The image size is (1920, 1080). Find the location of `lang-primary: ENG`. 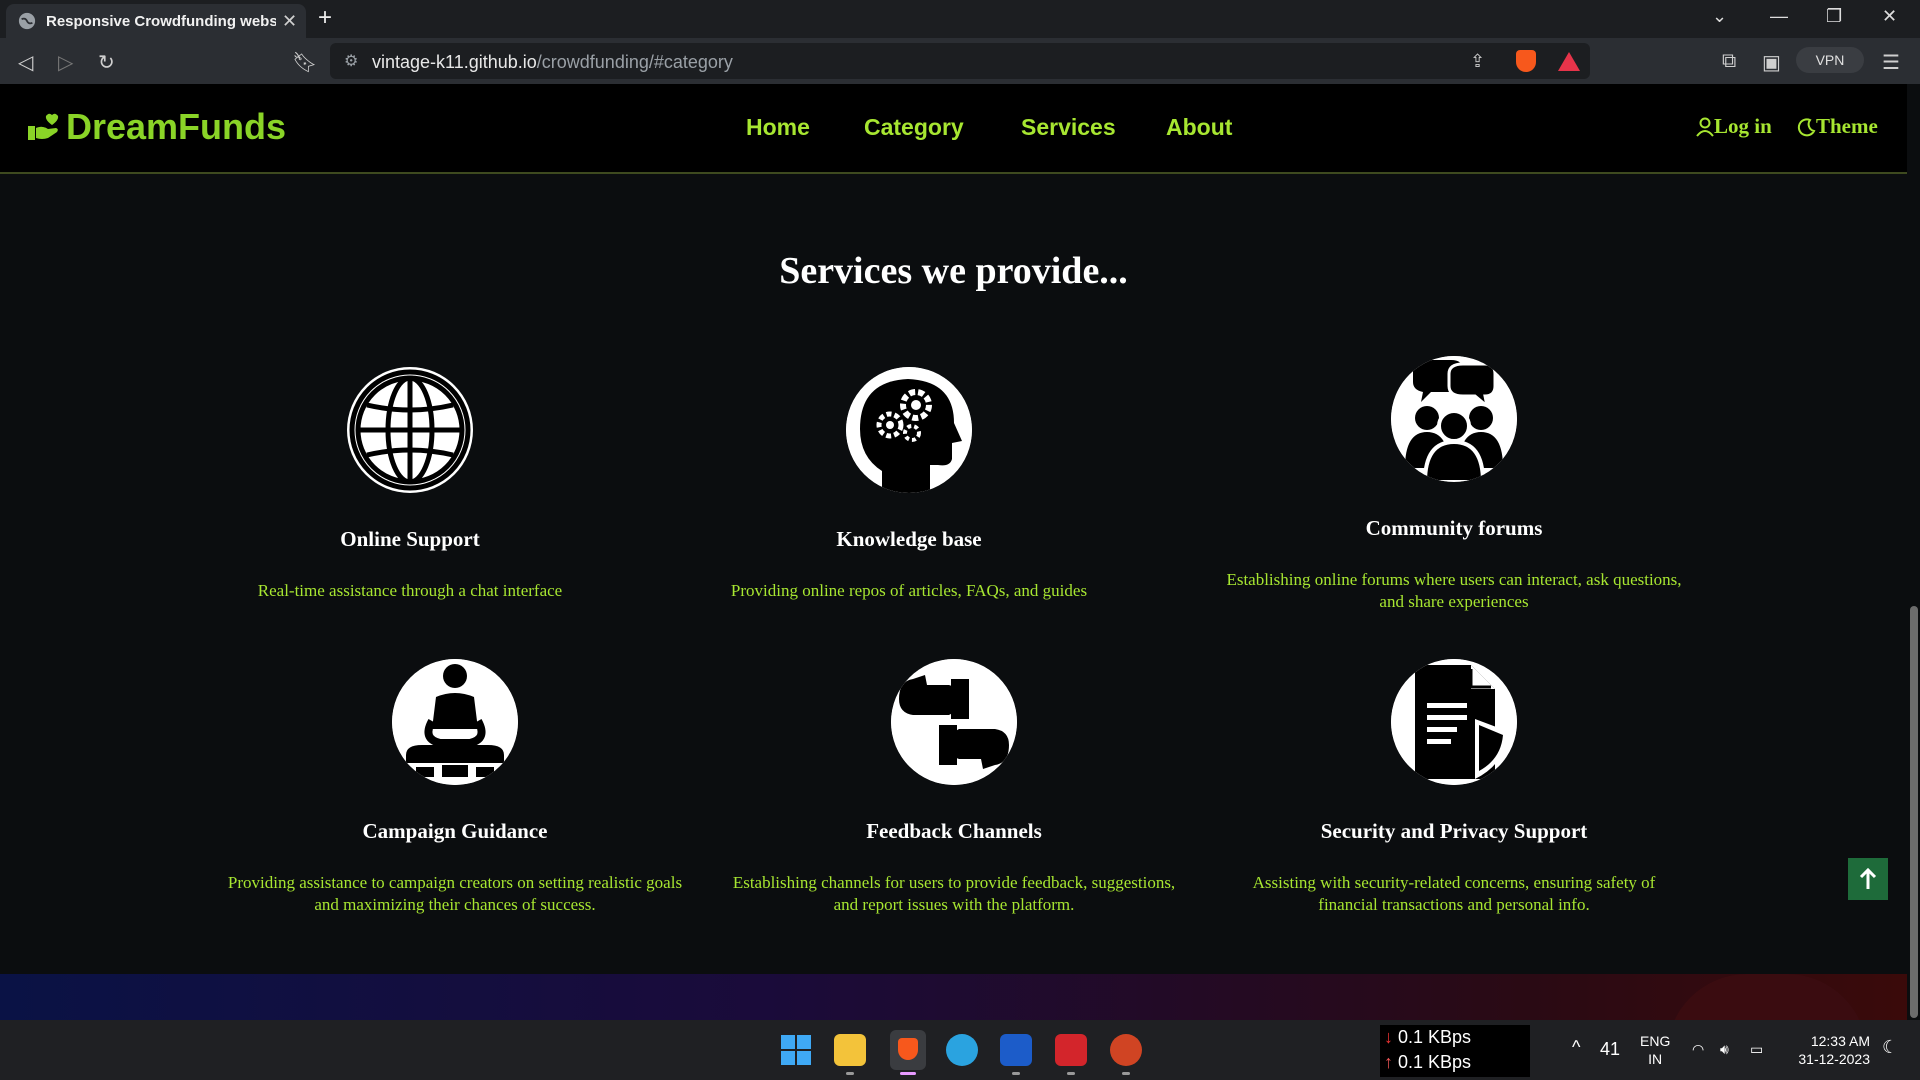

lang-primary: ENG is located at coordinates (1655, 1041).